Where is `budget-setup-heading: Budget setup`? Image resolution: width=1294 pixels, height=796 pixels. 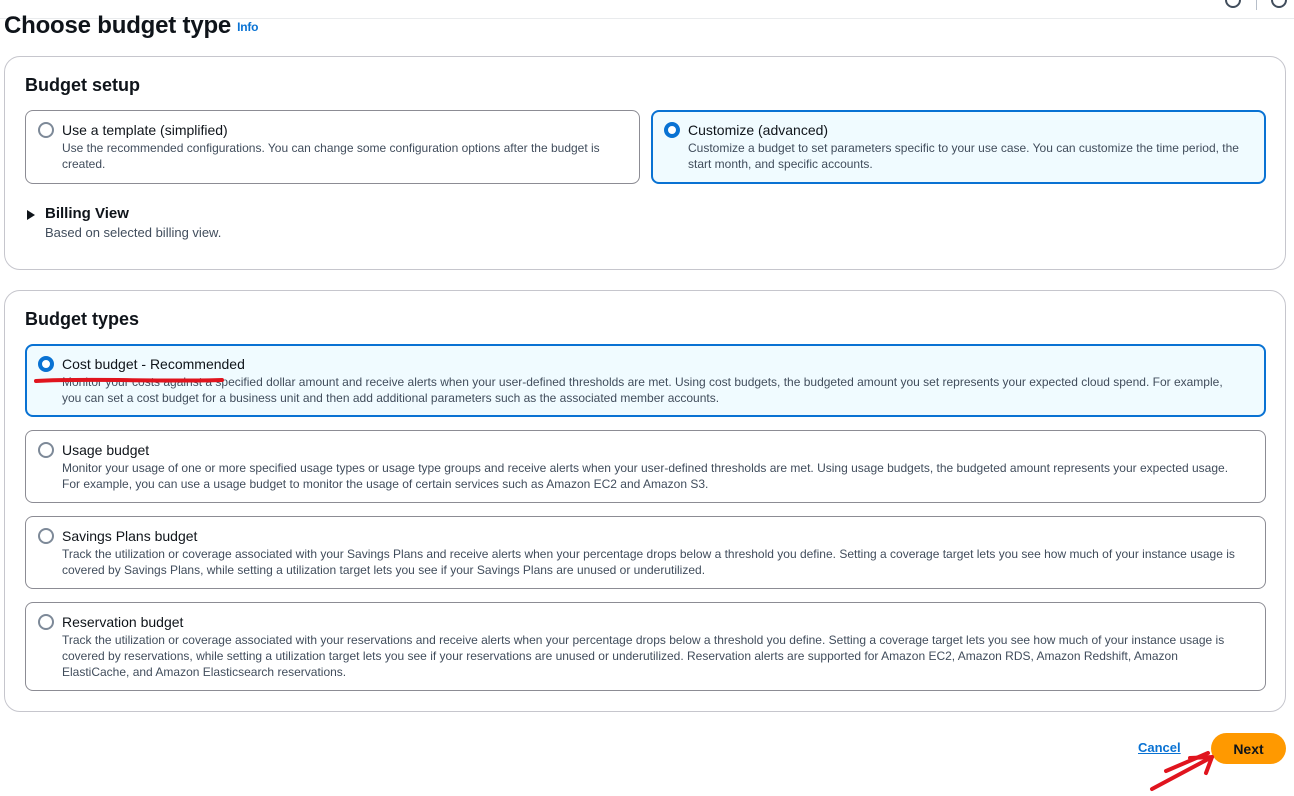 budget-setup-heading: Budget setup is located at coordinates (82, 85).